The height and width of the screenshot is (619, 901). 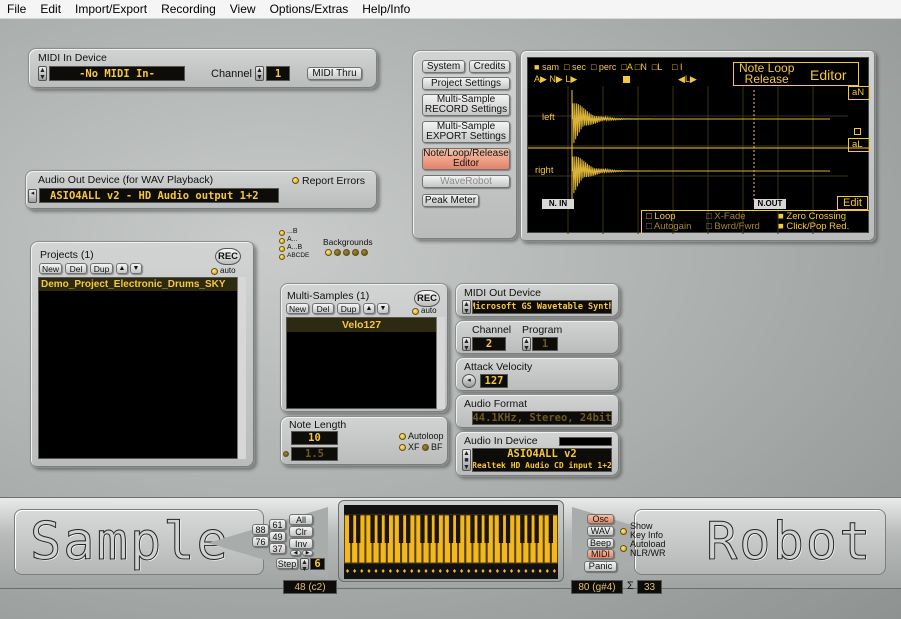 I want to click on background-1-led, so click(x=328, y=252).